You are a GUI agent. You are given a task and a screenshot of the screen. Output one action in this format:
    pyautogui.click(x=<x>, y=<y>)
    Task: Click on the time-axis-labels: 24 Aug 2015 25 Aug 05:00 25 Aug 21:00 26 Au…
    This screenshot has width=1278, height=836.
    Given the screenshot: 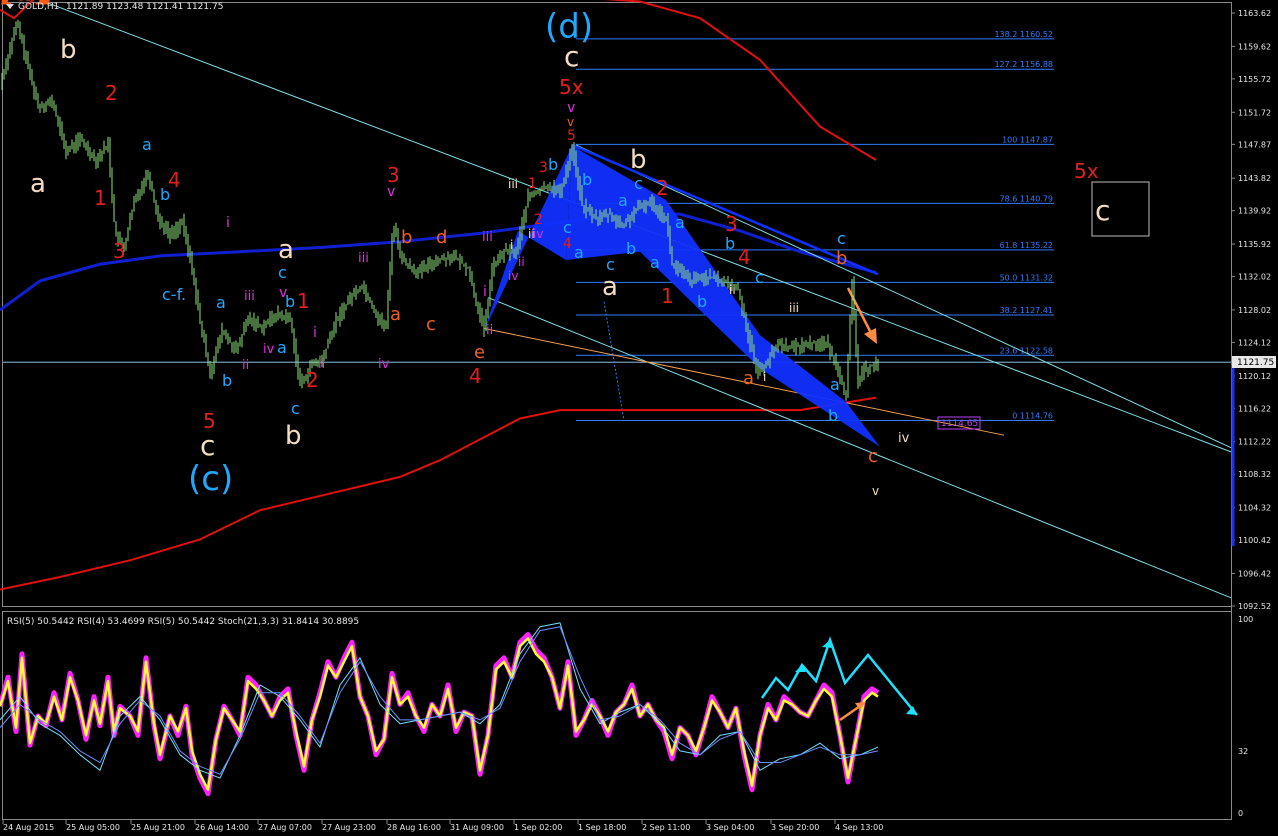 What is the action you would take?
    pyautogui.click(x=442, y=826)
    